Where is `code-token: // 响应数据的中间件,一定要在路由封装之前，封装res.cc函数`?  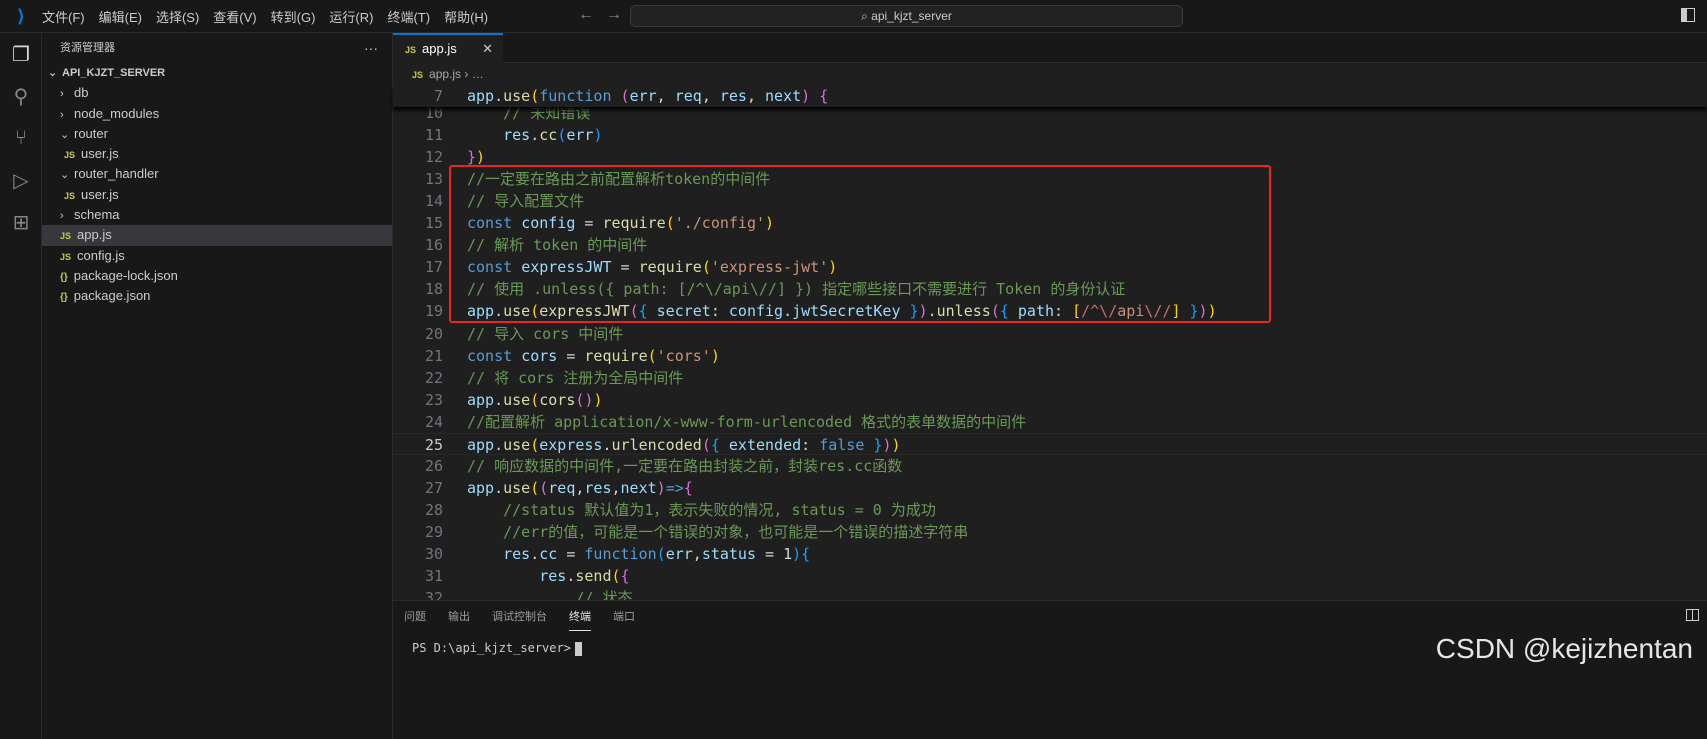
code-token: // 响应数据的中间件,一定要在路由封装之前，封装res.cc函数 is located at coordinates (685, 465).